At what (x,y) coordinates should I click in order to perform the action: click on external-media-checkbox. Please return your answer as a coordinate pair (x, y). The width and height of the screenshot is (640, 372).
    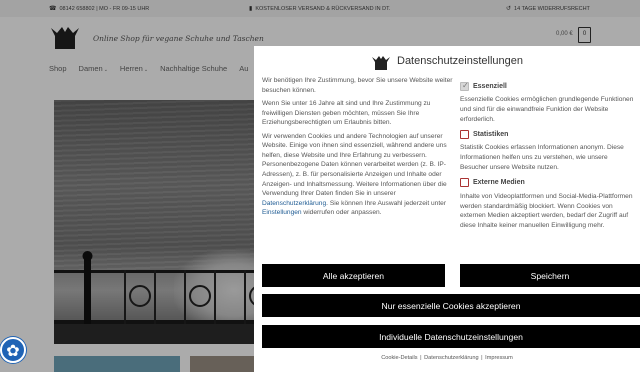
    Looking at the image, I should click on (464, 183).